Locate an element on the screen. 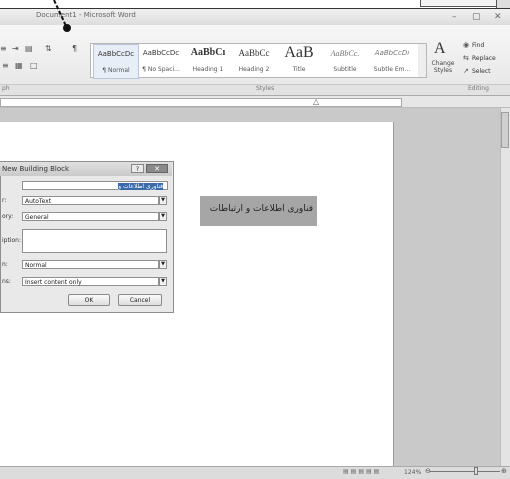 The width and height of the screenshot is (510, 479). select-icon: ↗ is located at coordinates (466, 71).